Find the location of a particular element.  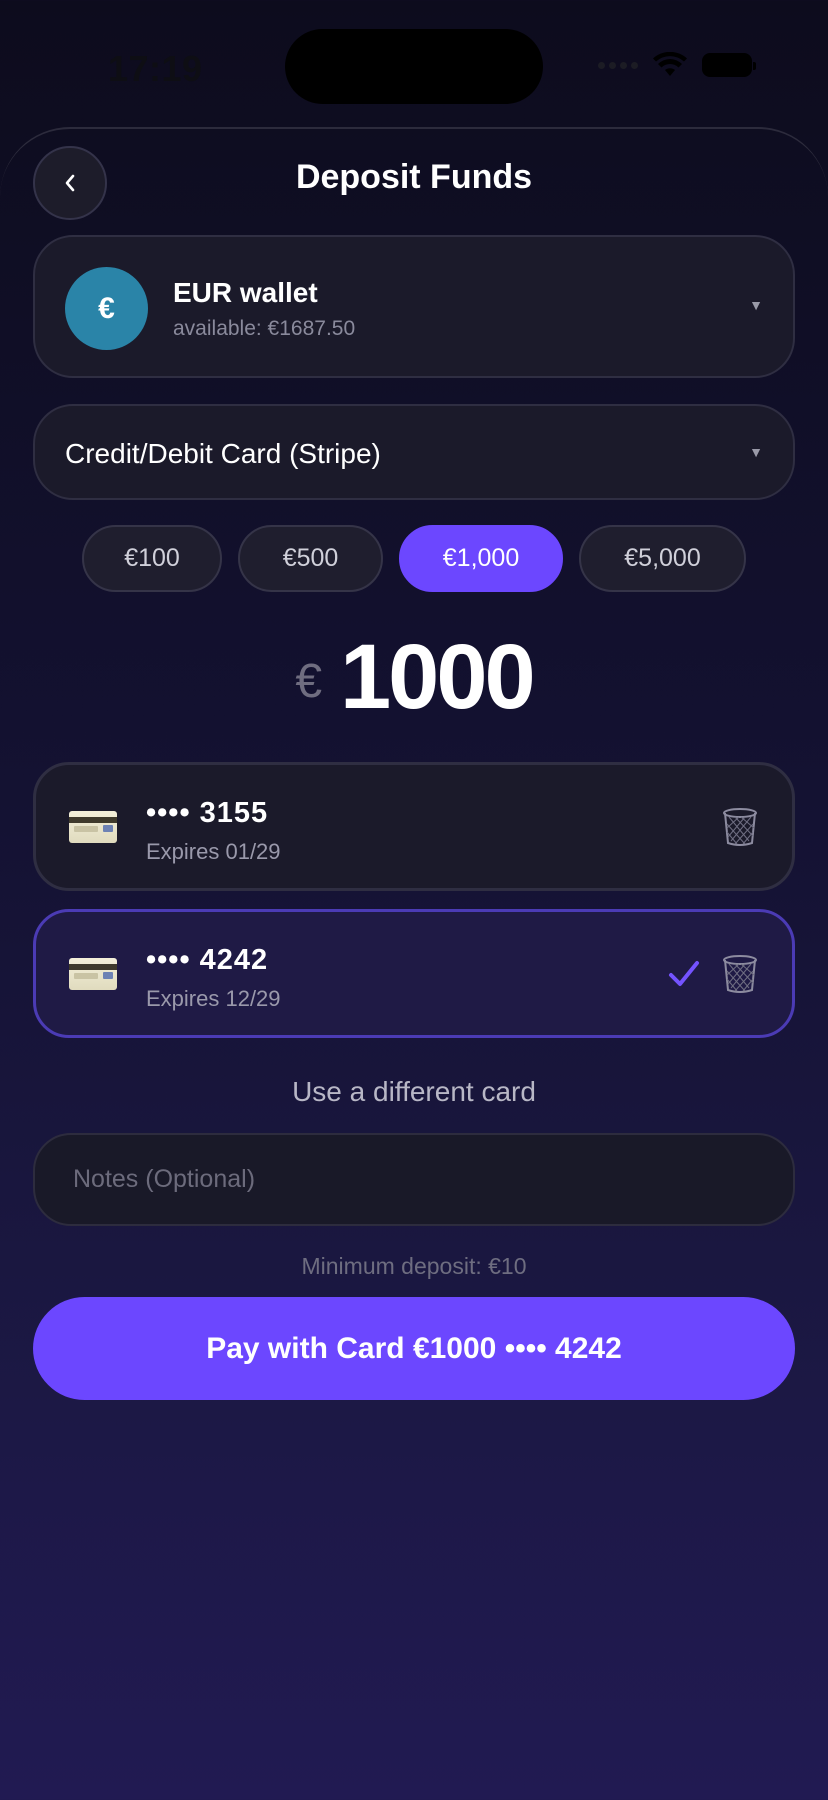

wallet-name: EUR wallet is located at coordinates (245, 292).